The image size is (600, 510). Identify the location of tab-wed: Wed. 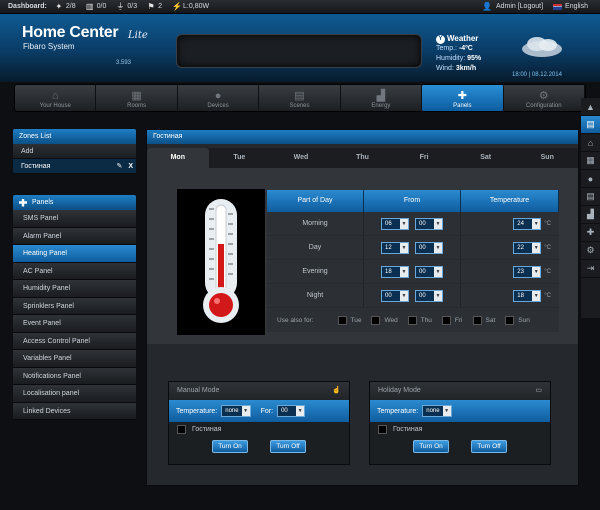
(301, 158).